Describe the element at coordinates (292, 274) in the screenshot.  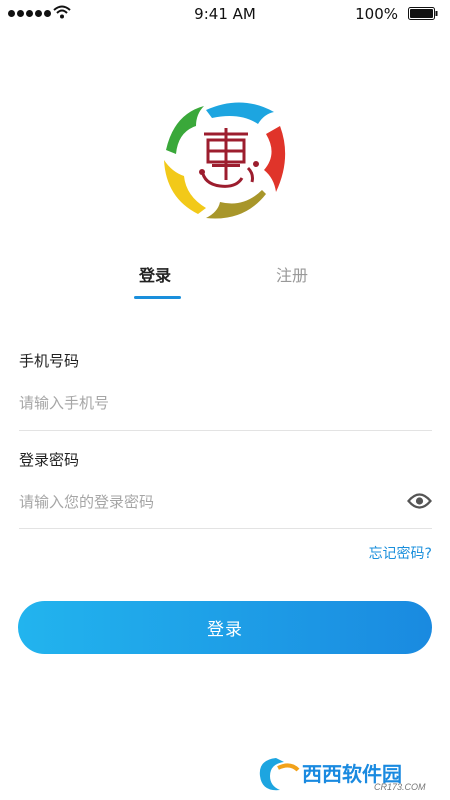
I see `tab-register: 注册` at that location.